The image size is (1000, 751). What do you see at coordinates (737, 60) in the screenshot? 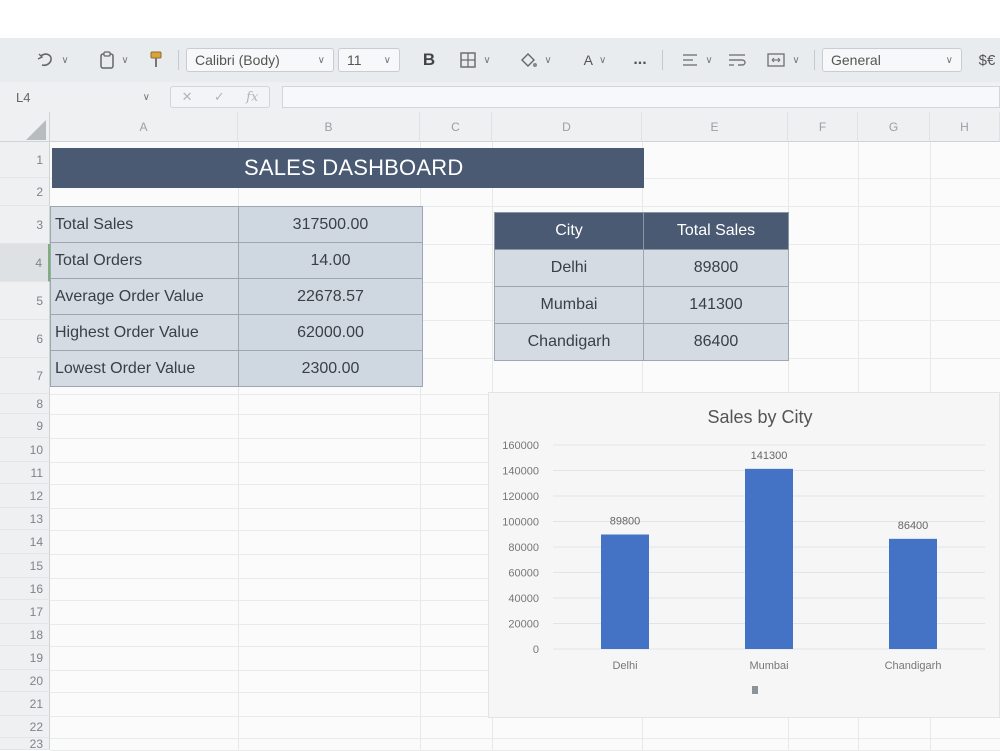
I see `wrap-text-button` at bounding box center [737, 60].